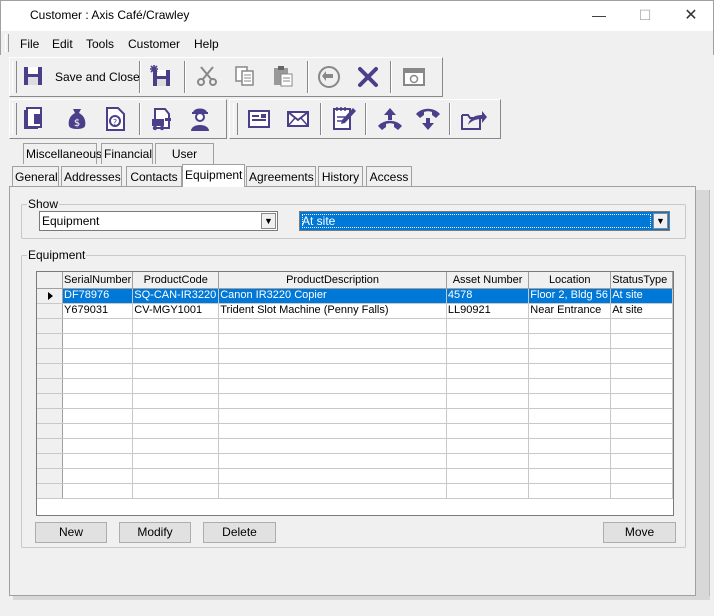  What do you see at coordinates (239, 532) in the screenshot?
I see `delete-button: Delete` at bounding box center [239, 532].